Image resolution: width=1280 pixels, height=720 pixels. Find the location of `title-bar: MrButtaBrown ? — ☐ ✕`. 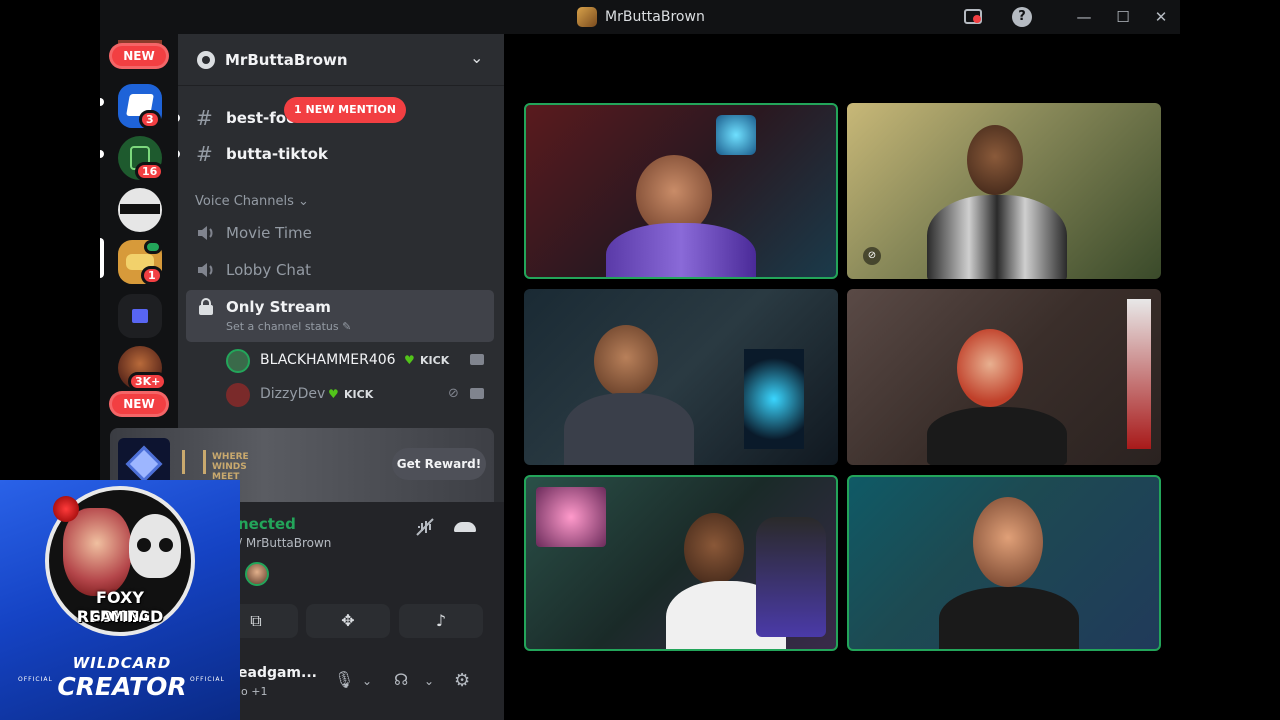

title-bar: MrButtaBrown ? — ☐ ✕ is located at coordinates (640, 17).